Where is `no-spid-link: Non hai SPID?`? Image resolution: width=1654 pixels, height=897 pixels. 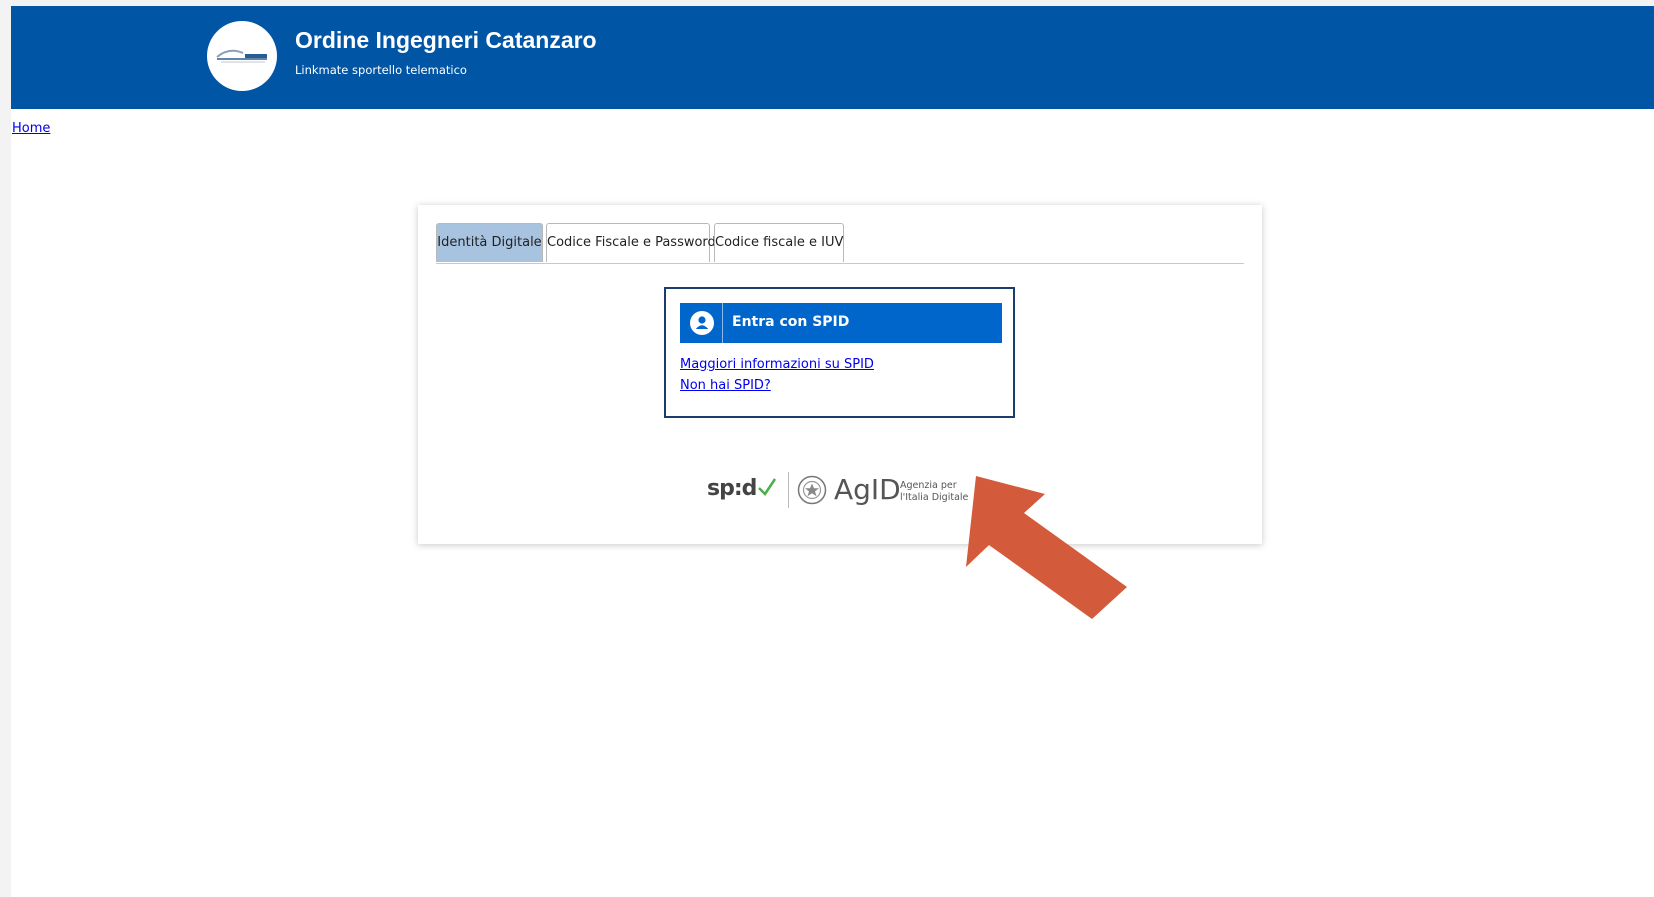 no-spid-link: Non hai SPID? is located at coordinates (725, 385).